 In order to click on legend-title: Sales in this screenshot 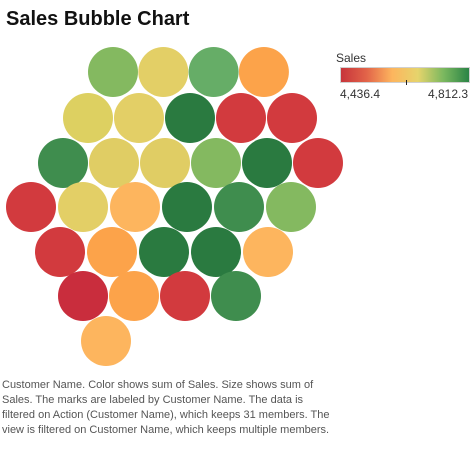, I will do `click(351, 58)`.